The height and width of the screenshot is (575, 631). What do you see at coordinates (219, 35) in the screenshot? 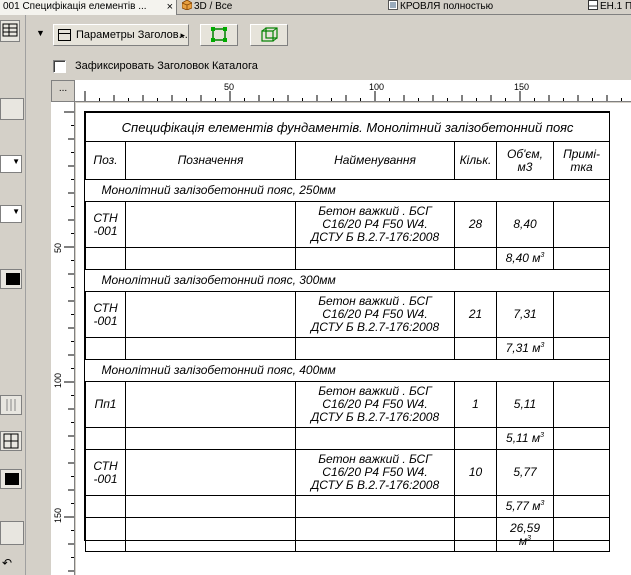
I see `fit-frame-button` at bounding box center [219, 35].